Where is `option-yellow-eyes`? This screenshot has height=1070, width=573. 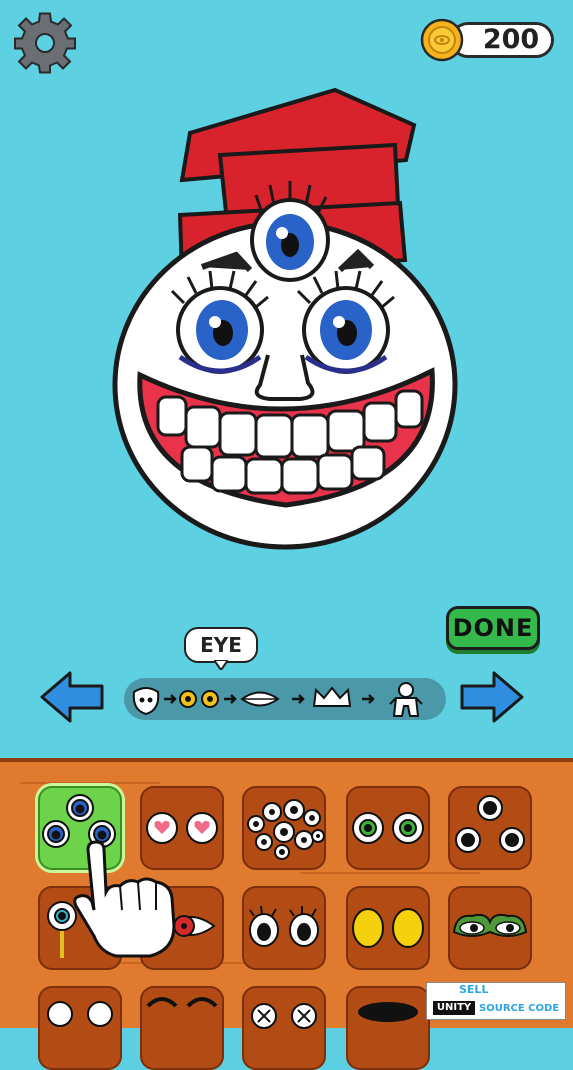 option-yellow-eyes is located at coordinates (388, 928).